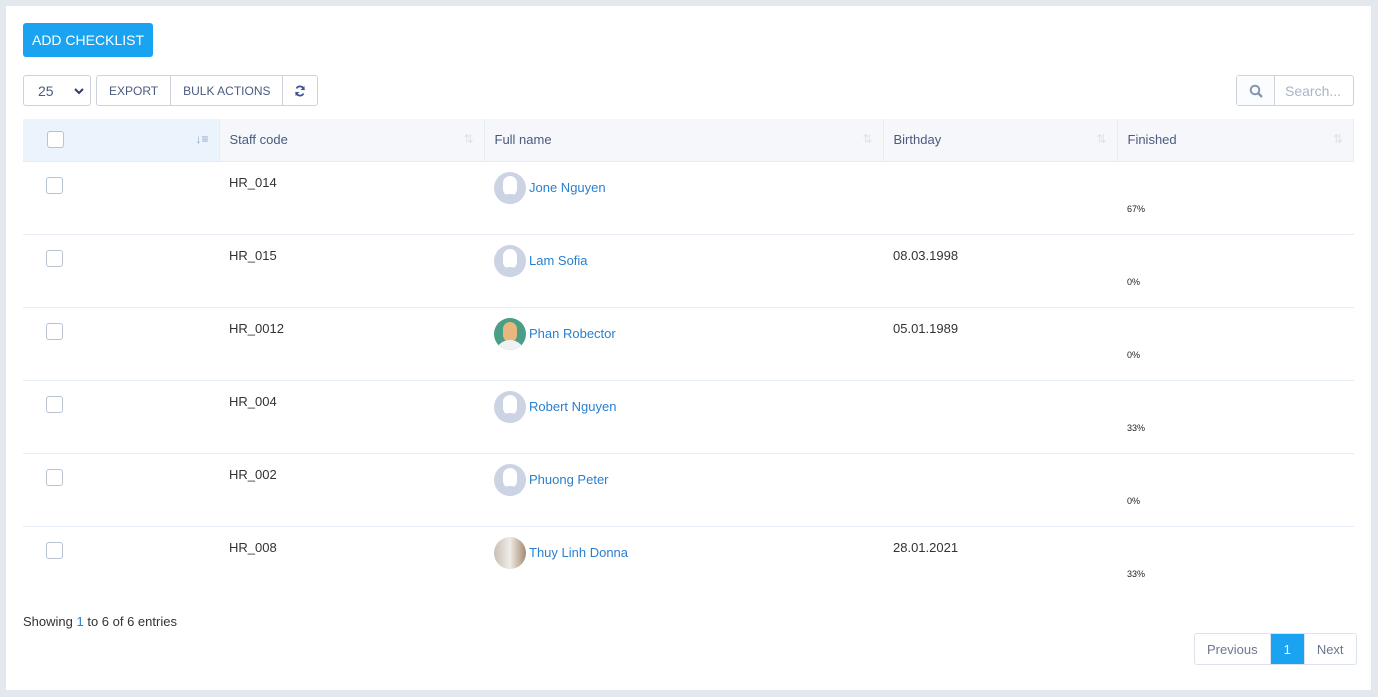  I want to click on table-row: HR_008 Thuy Linh Donna 28.01.2021 33%, so click(688, 562).